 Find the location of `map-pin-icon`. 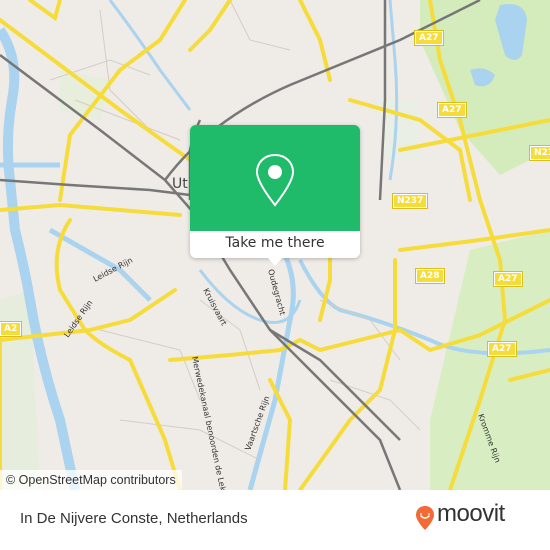

map-pin-icon is located at coordinates (275, 180).